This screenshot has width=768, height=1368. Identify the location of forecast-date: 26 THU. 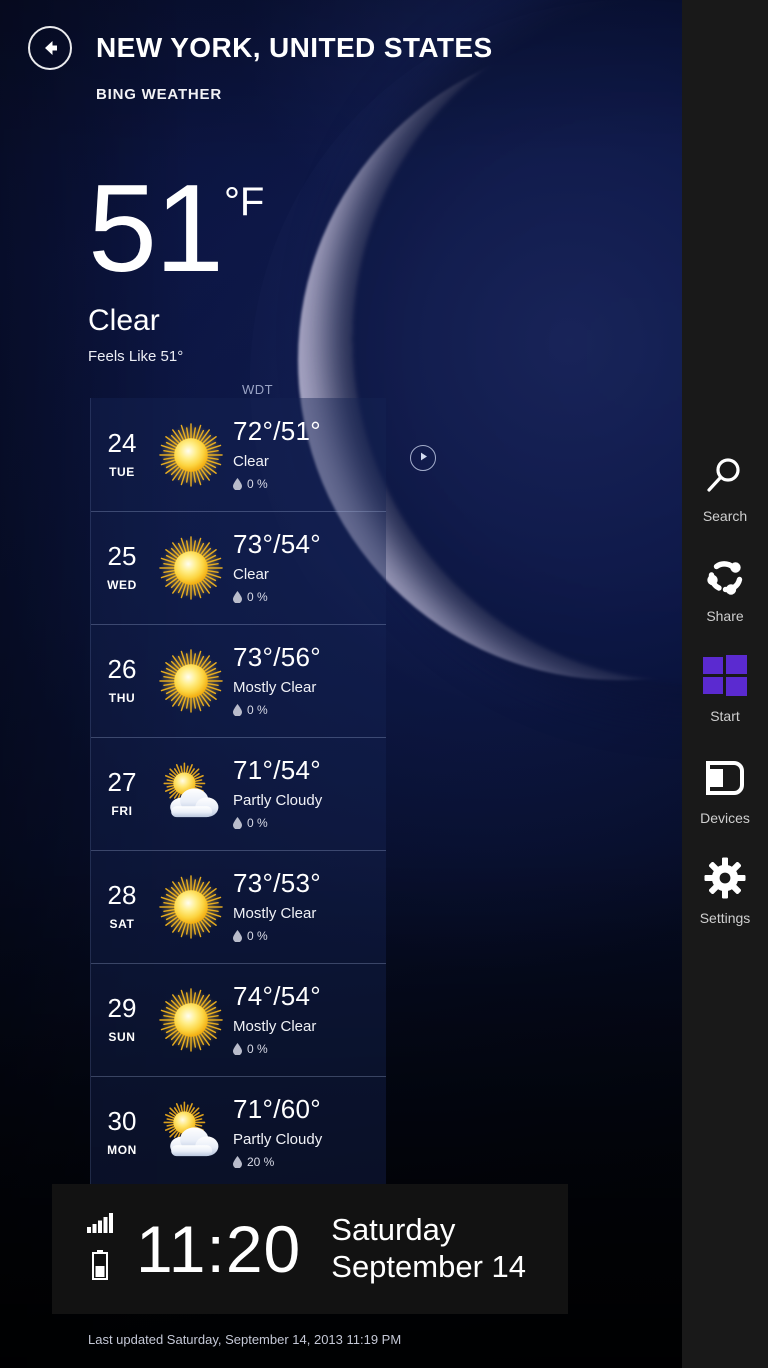
(122, 680).